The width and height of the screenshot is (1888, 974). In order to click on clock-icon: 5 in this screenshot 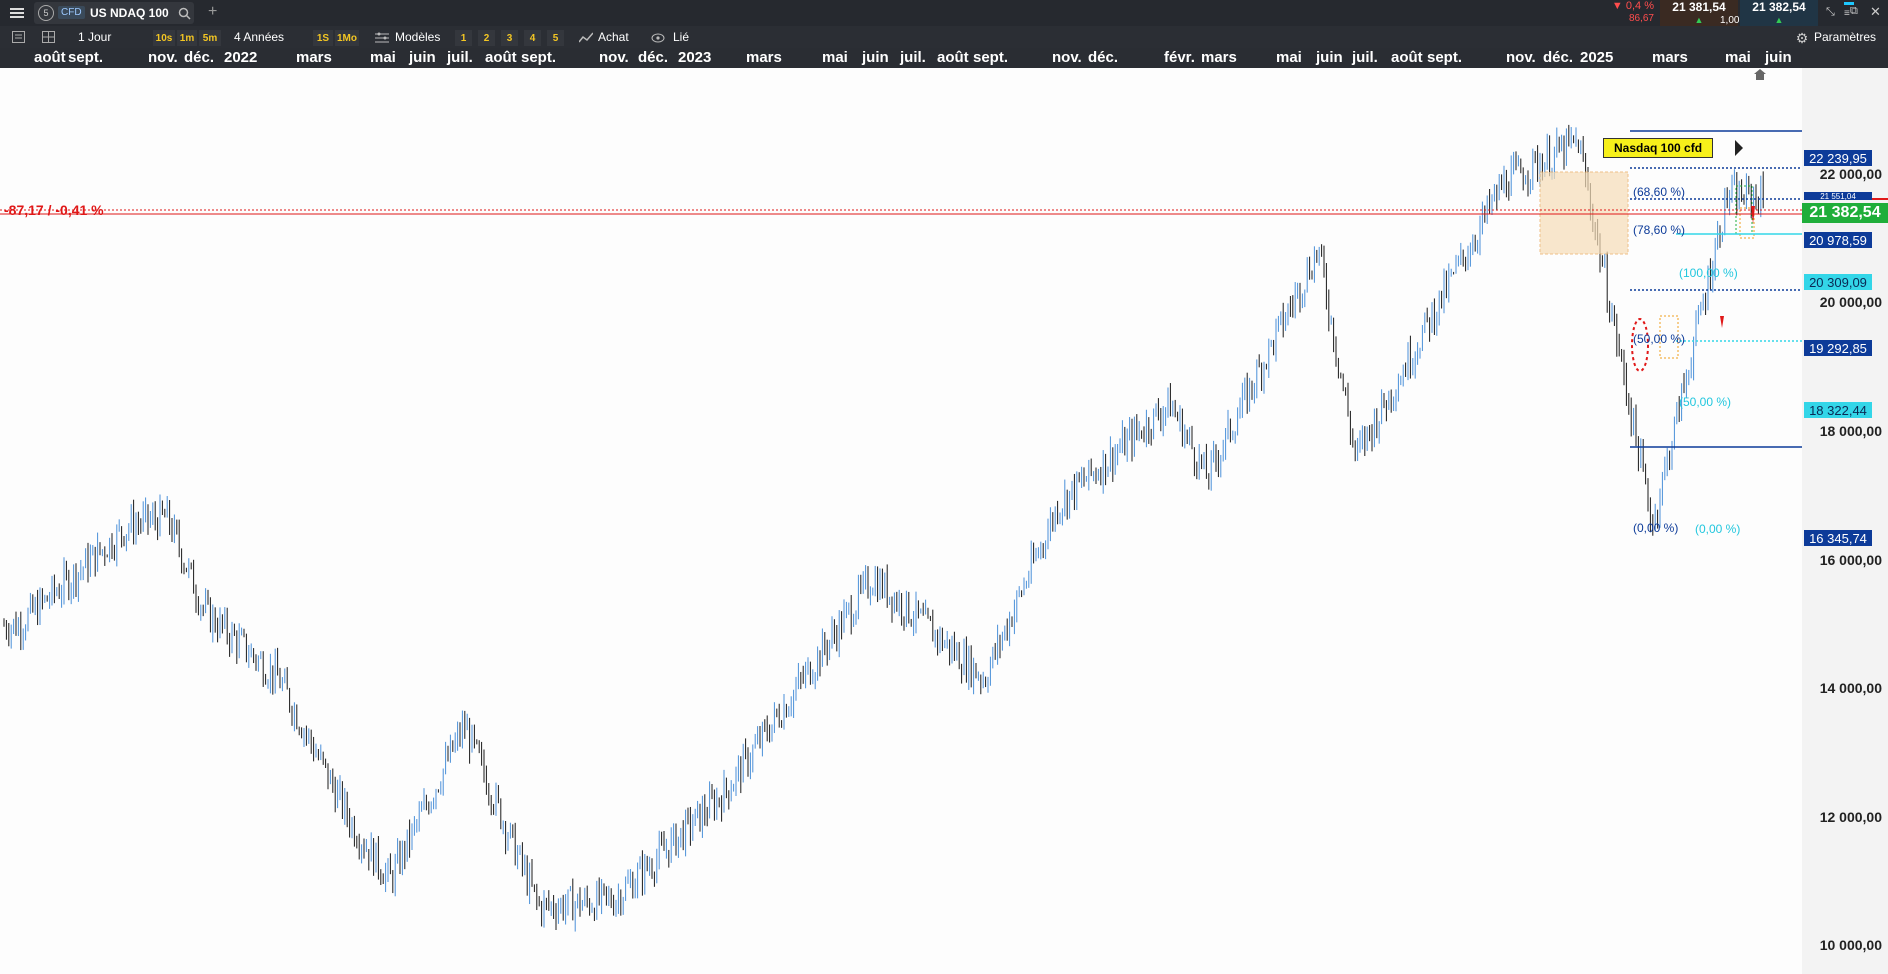, I will do `click(46, 13)`.